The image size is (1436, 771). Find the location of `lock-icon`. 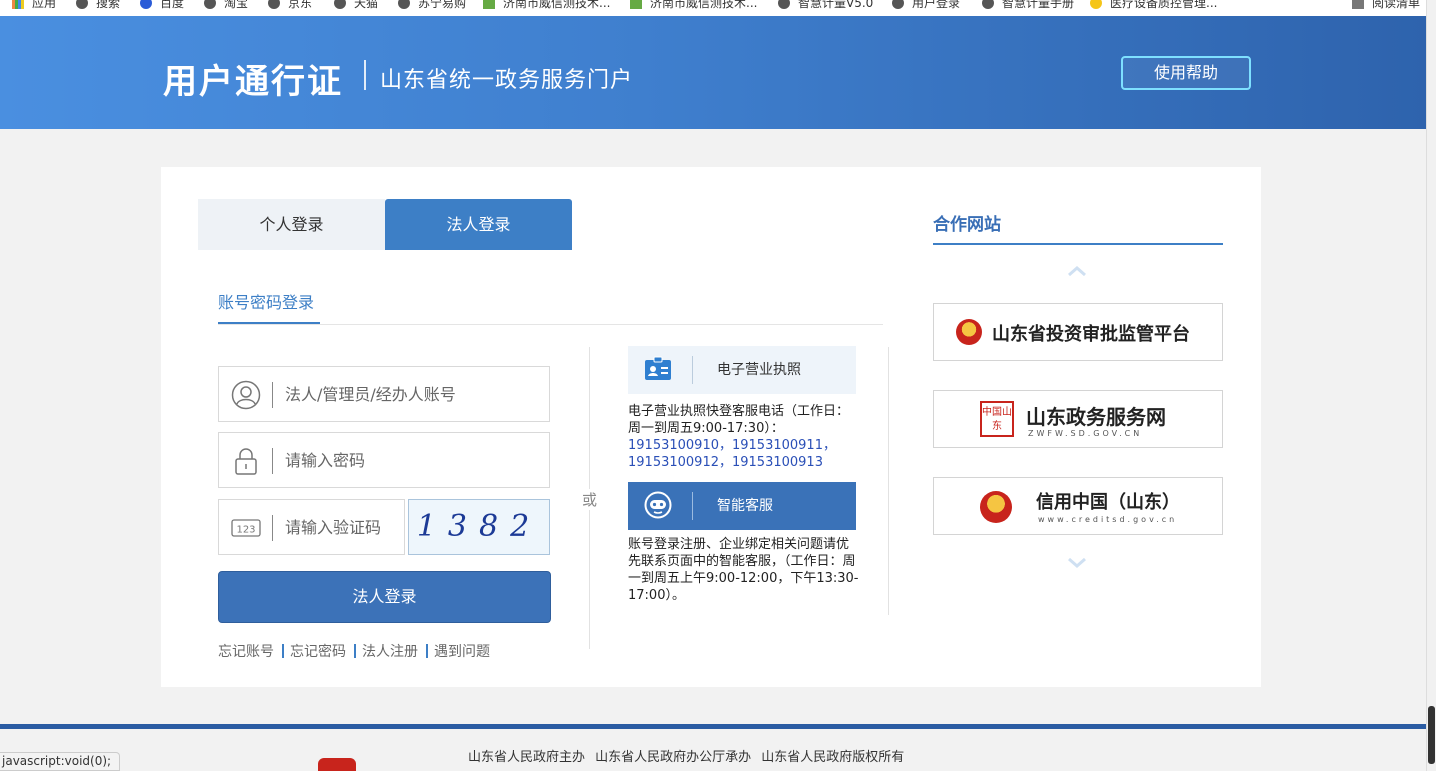

lock-icon is located at coordinates (246, 461).